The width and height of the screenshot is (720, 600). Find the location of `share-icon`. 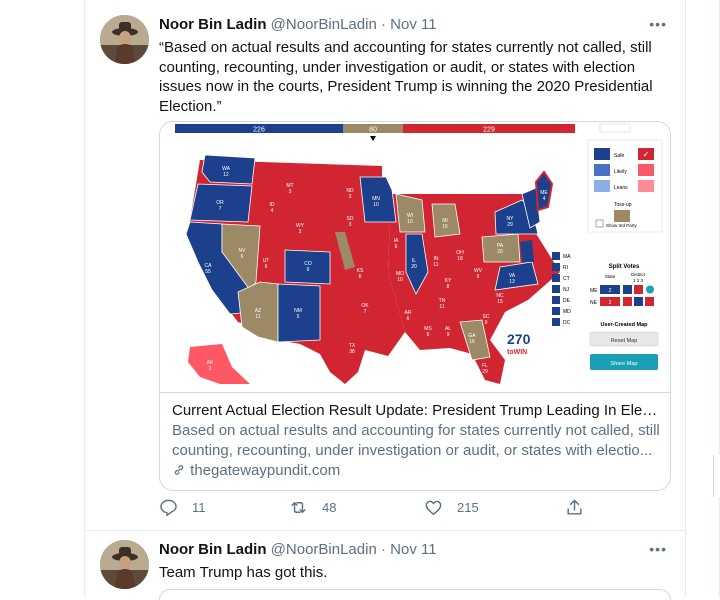

share-icon is located at coordinates (574, 507).